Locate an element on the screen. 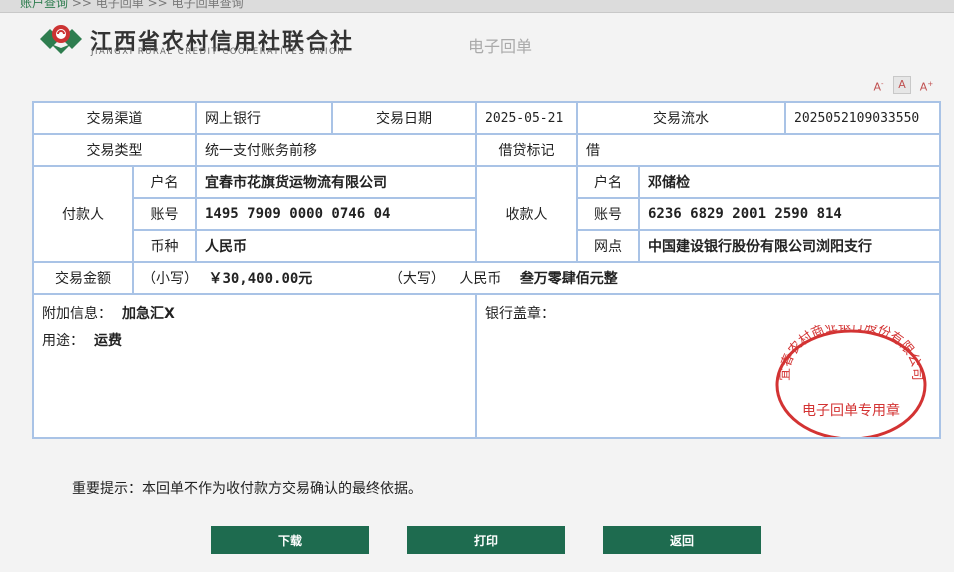  amount-big-value: 叁万零肆佰元整 is located at coordinates (568, 279).